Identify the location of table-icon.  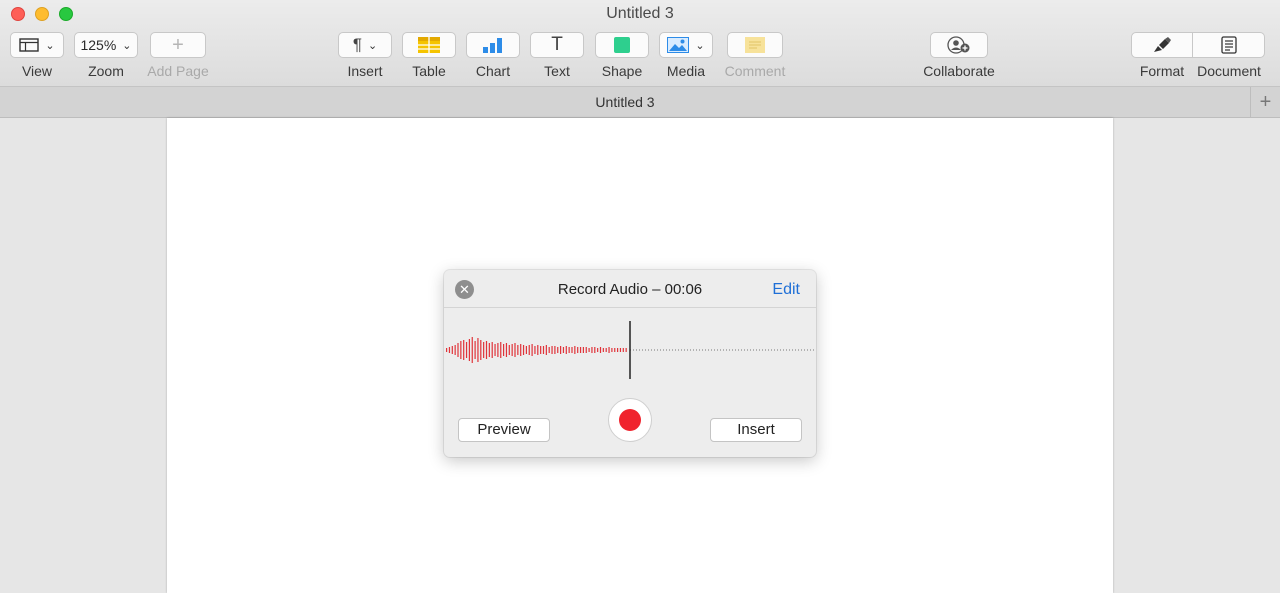
(429, 45).